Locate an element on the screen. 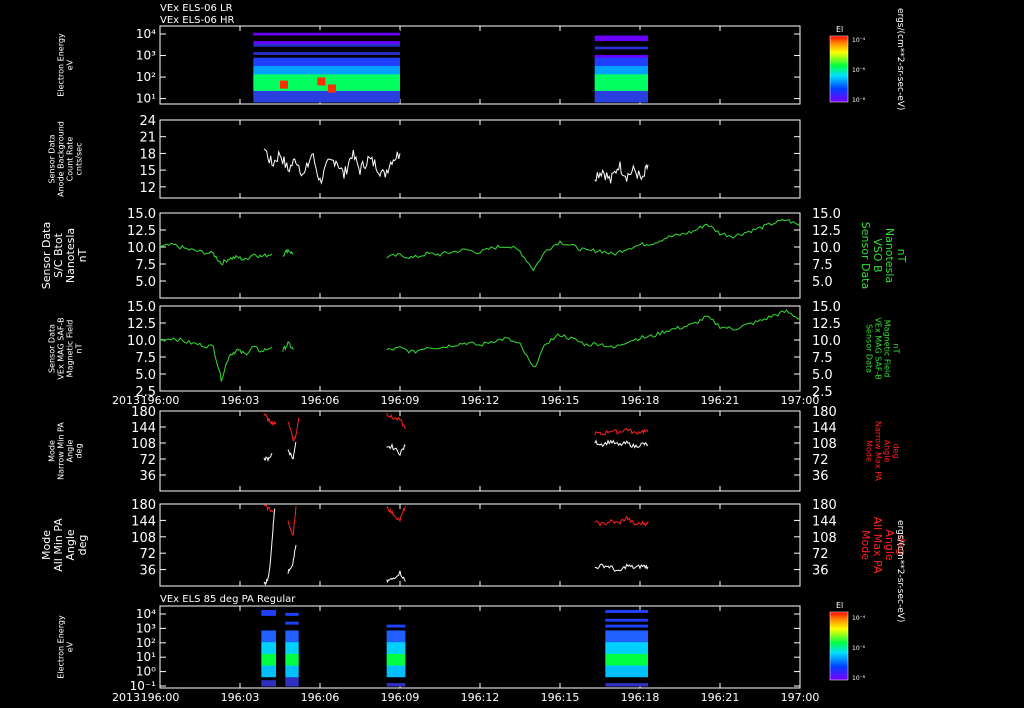 Image resolution: width=1024 pixels, height=708 pixels. y-tick-label: 21 is located at coordinates (147, 138).